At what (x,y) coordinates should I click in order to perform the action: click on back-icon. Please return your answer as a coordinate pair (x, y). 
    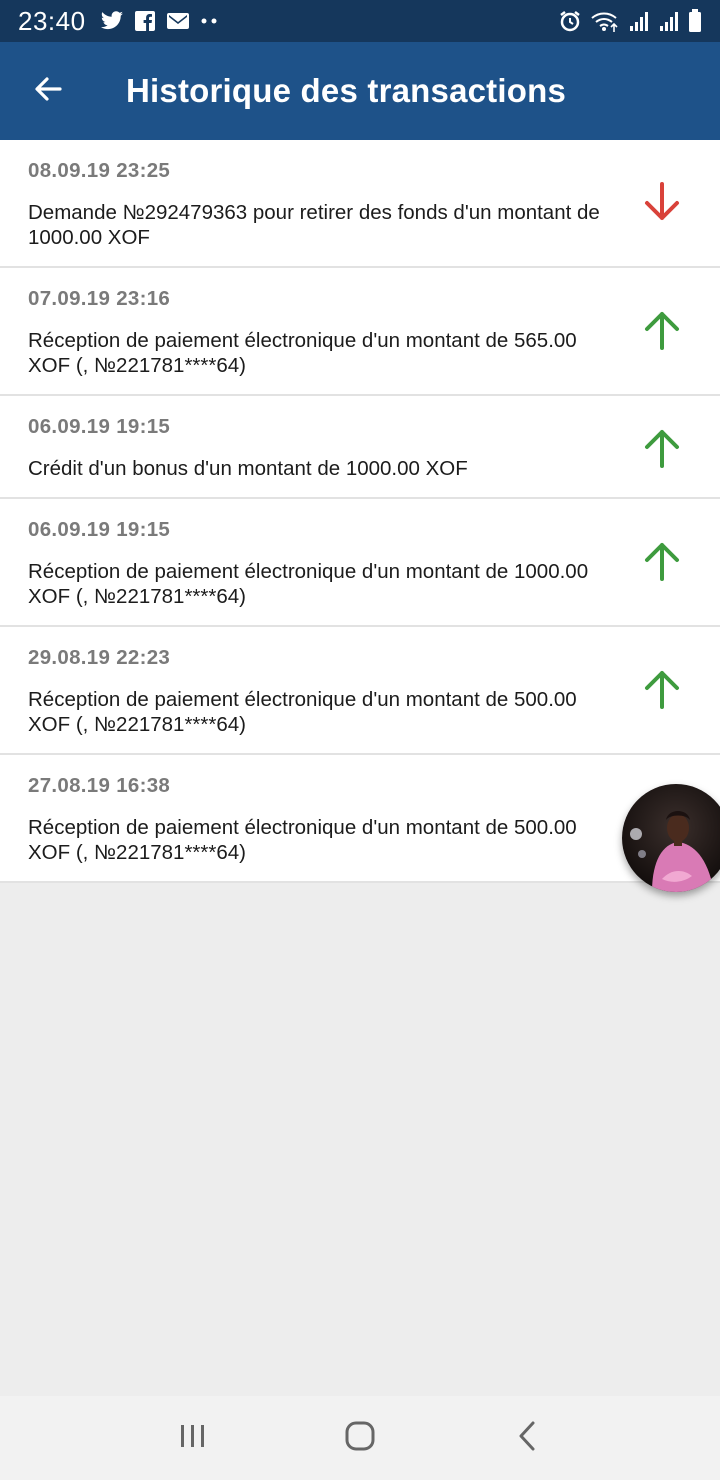
    Looking at the image, I should click on (527, 1438).